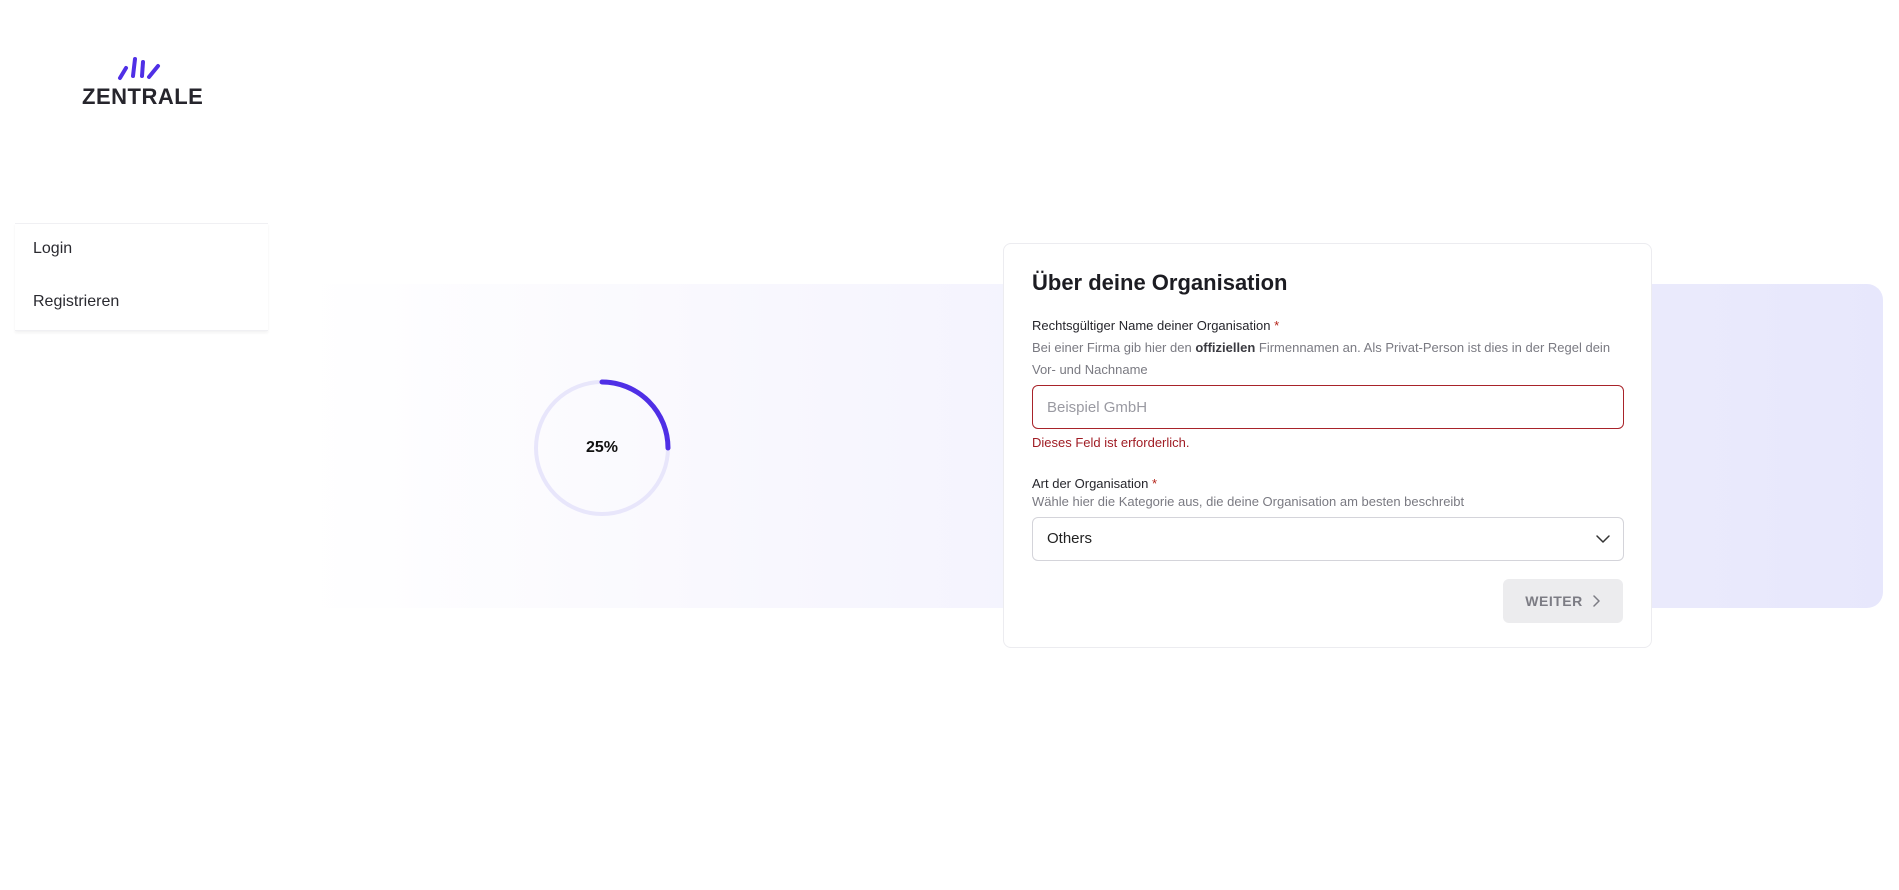  What do you see at coordinates (1327, 609) in the screenshot?
I see `form-actions: WEITER` at bounding box center [1327, 609].